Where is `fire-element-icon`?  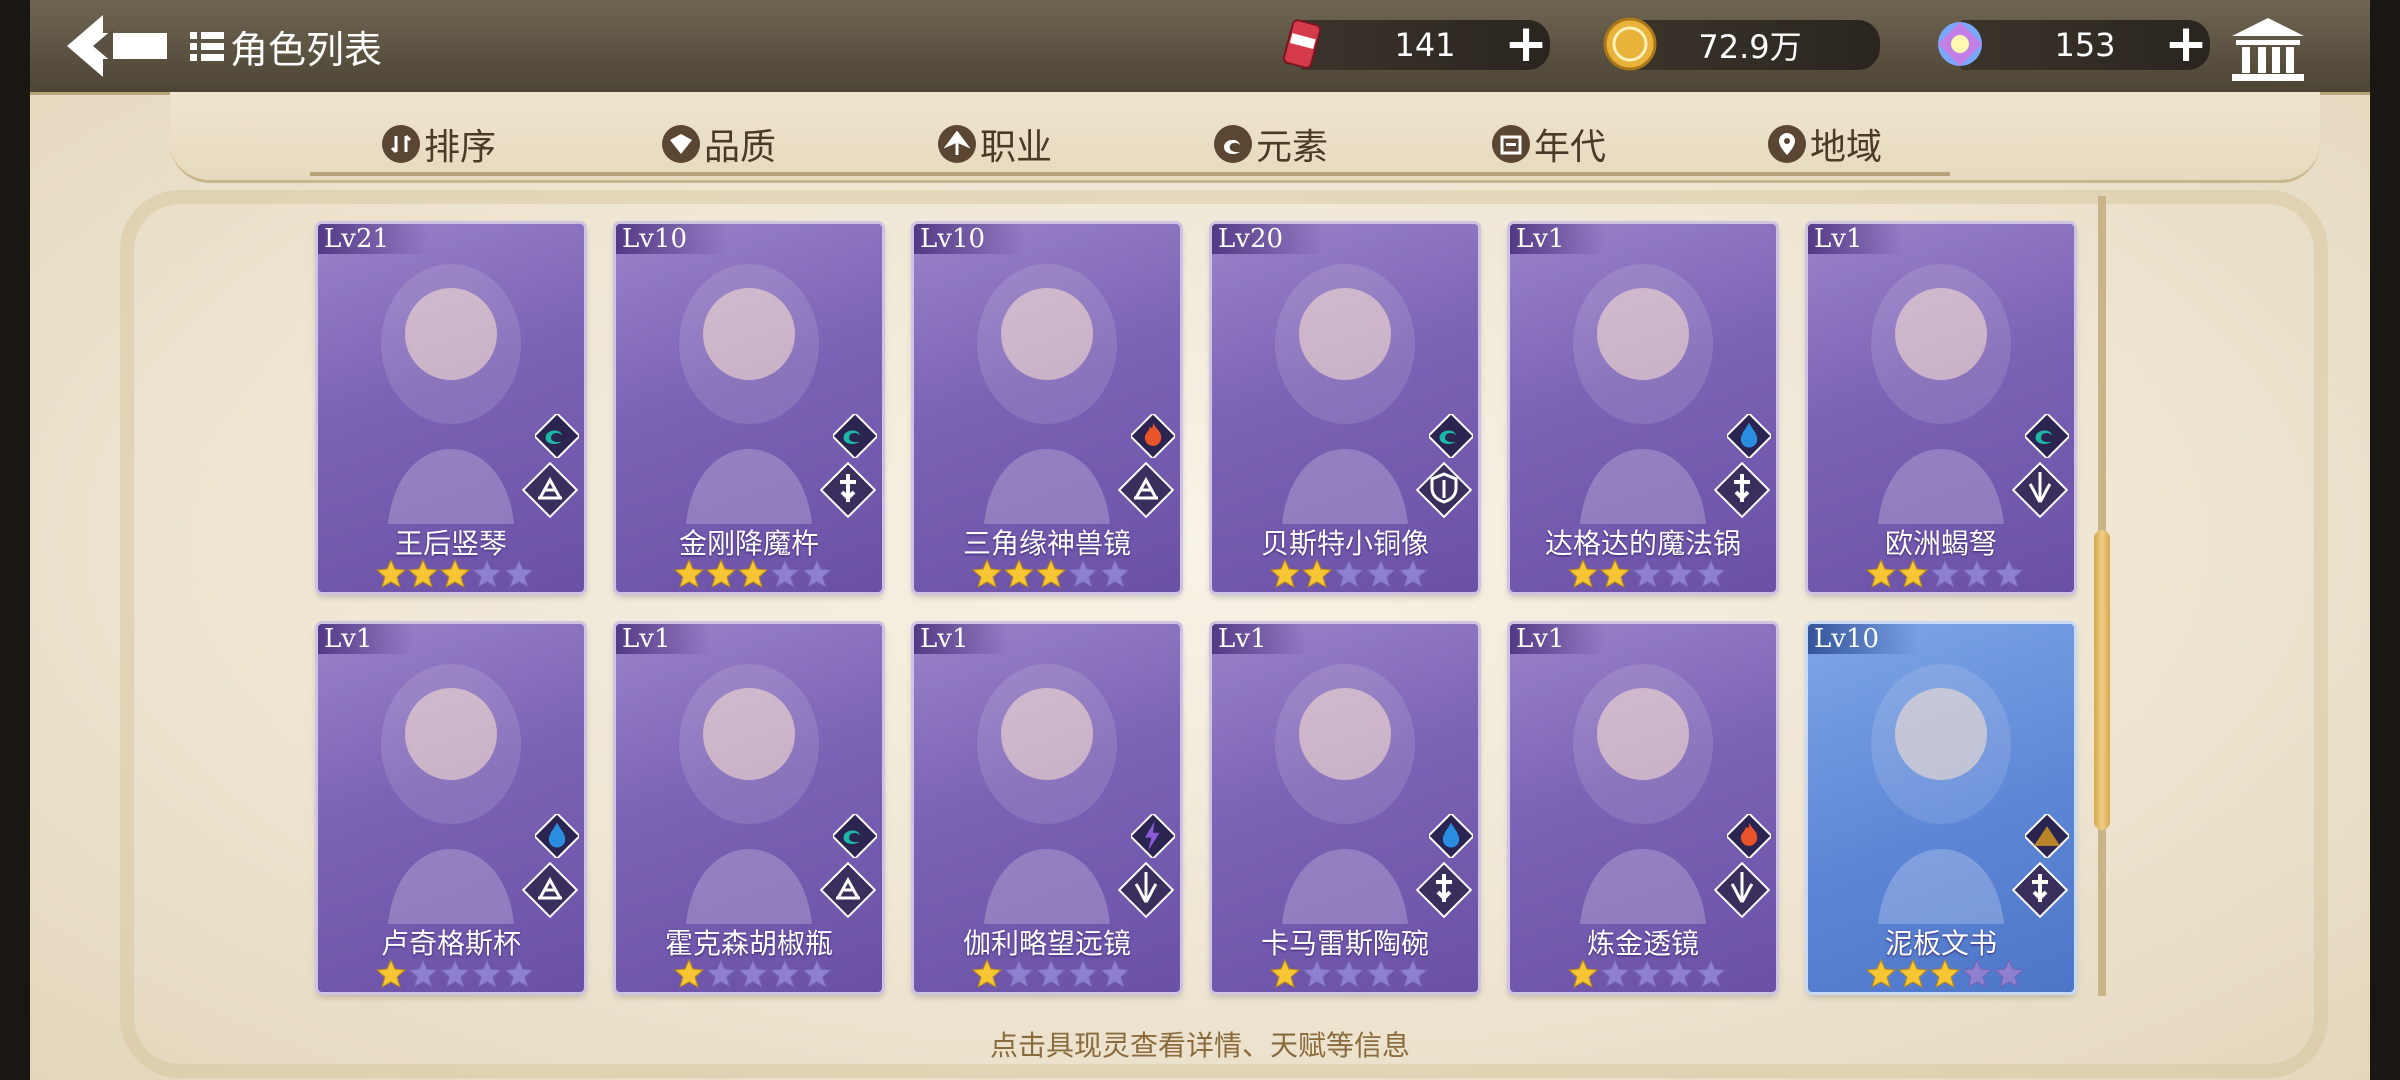
fire-element-icon is located at coordinates (1153, 436).